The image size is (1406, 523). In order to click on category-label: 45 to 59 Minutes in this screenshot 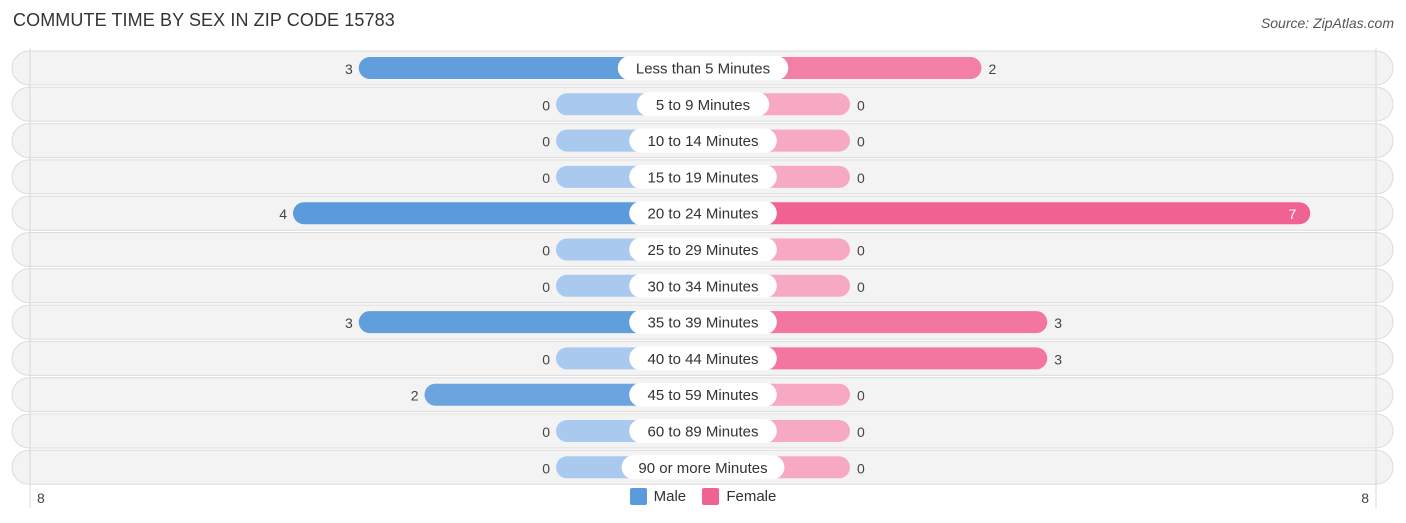, I will do `click(703, 395)`.